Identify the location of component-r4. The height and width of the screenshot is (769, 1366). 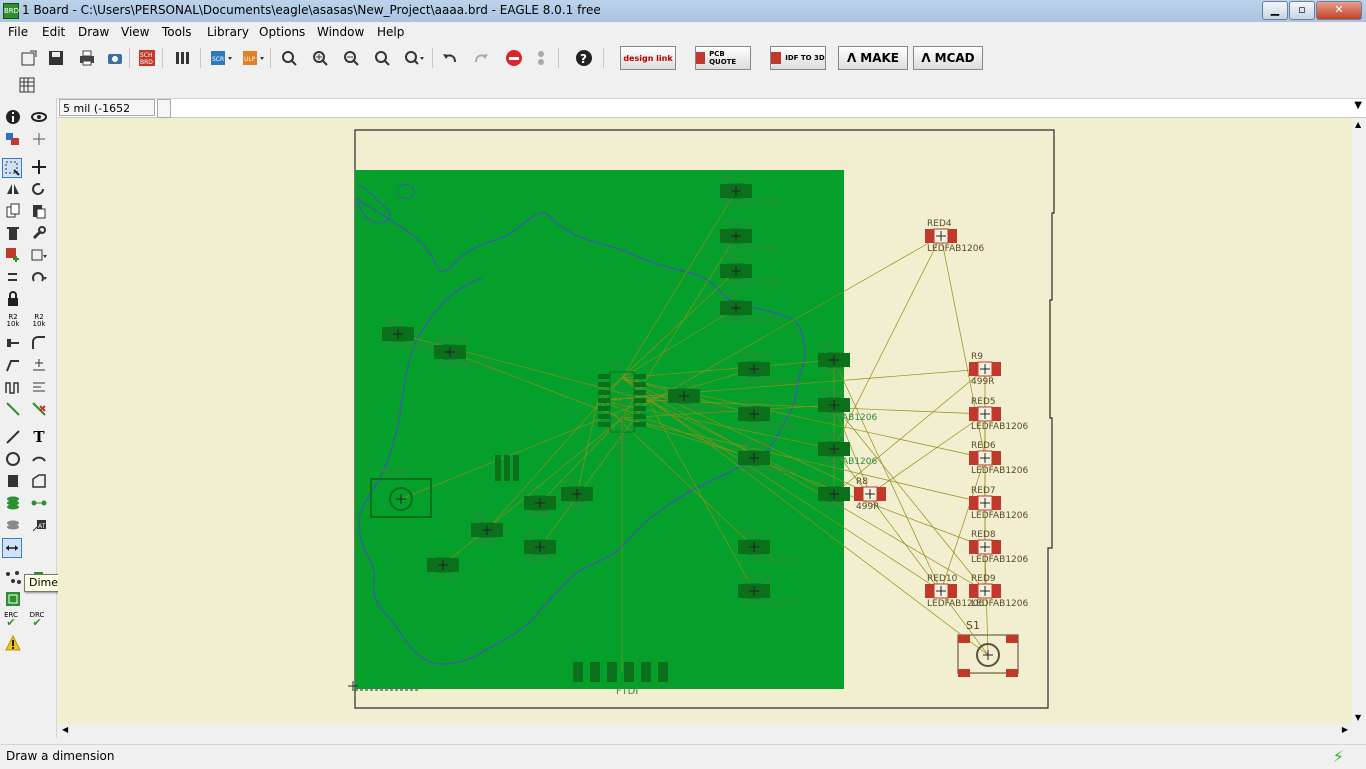
(577, 494).